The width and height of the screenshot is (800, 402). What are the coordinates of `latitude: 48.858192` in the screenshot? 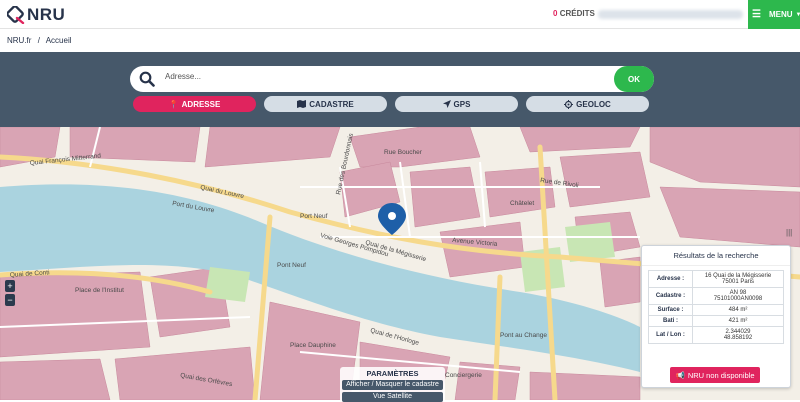 It's located at (738, 338).